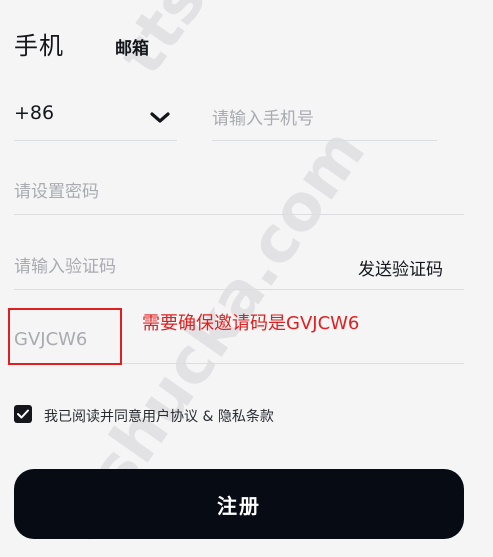  Describe the element at coordinates (160, 118) in the screenshot. I see `chevron-down-icon` at that location.